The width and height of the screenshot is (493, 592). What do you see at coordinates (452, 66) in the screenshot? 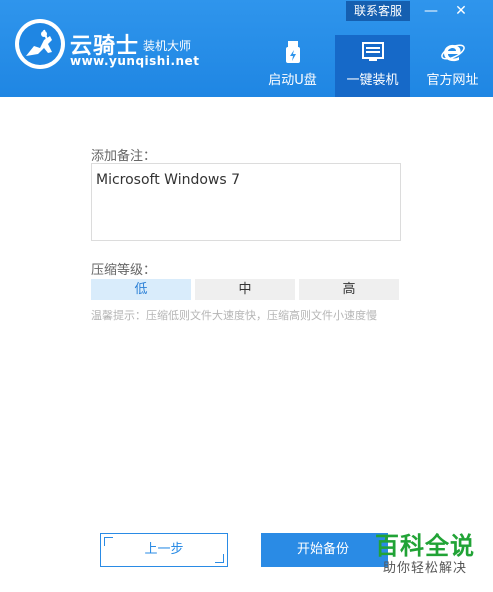
I see `nav-item-website: 官方网址` at bounding box center [452, 66].